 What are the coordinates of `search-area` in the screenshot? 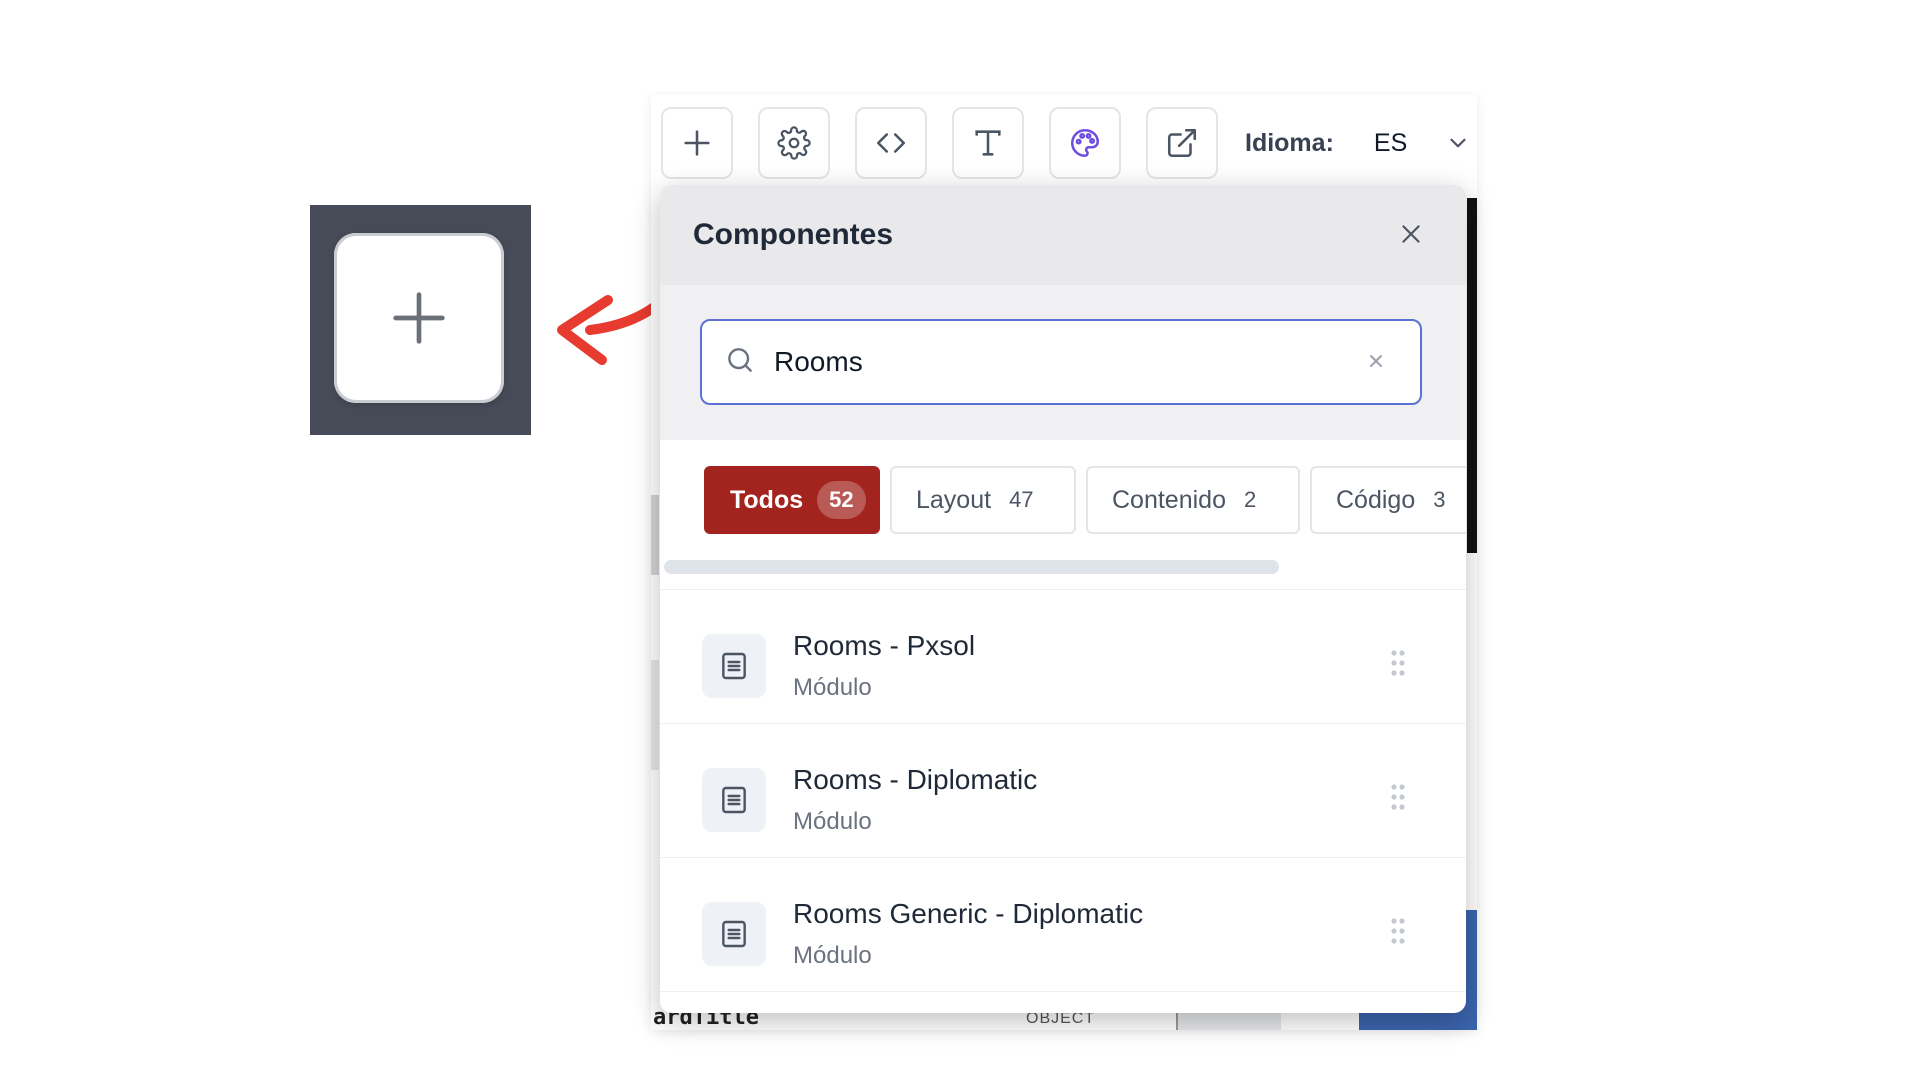 It's located at (1063, 362).